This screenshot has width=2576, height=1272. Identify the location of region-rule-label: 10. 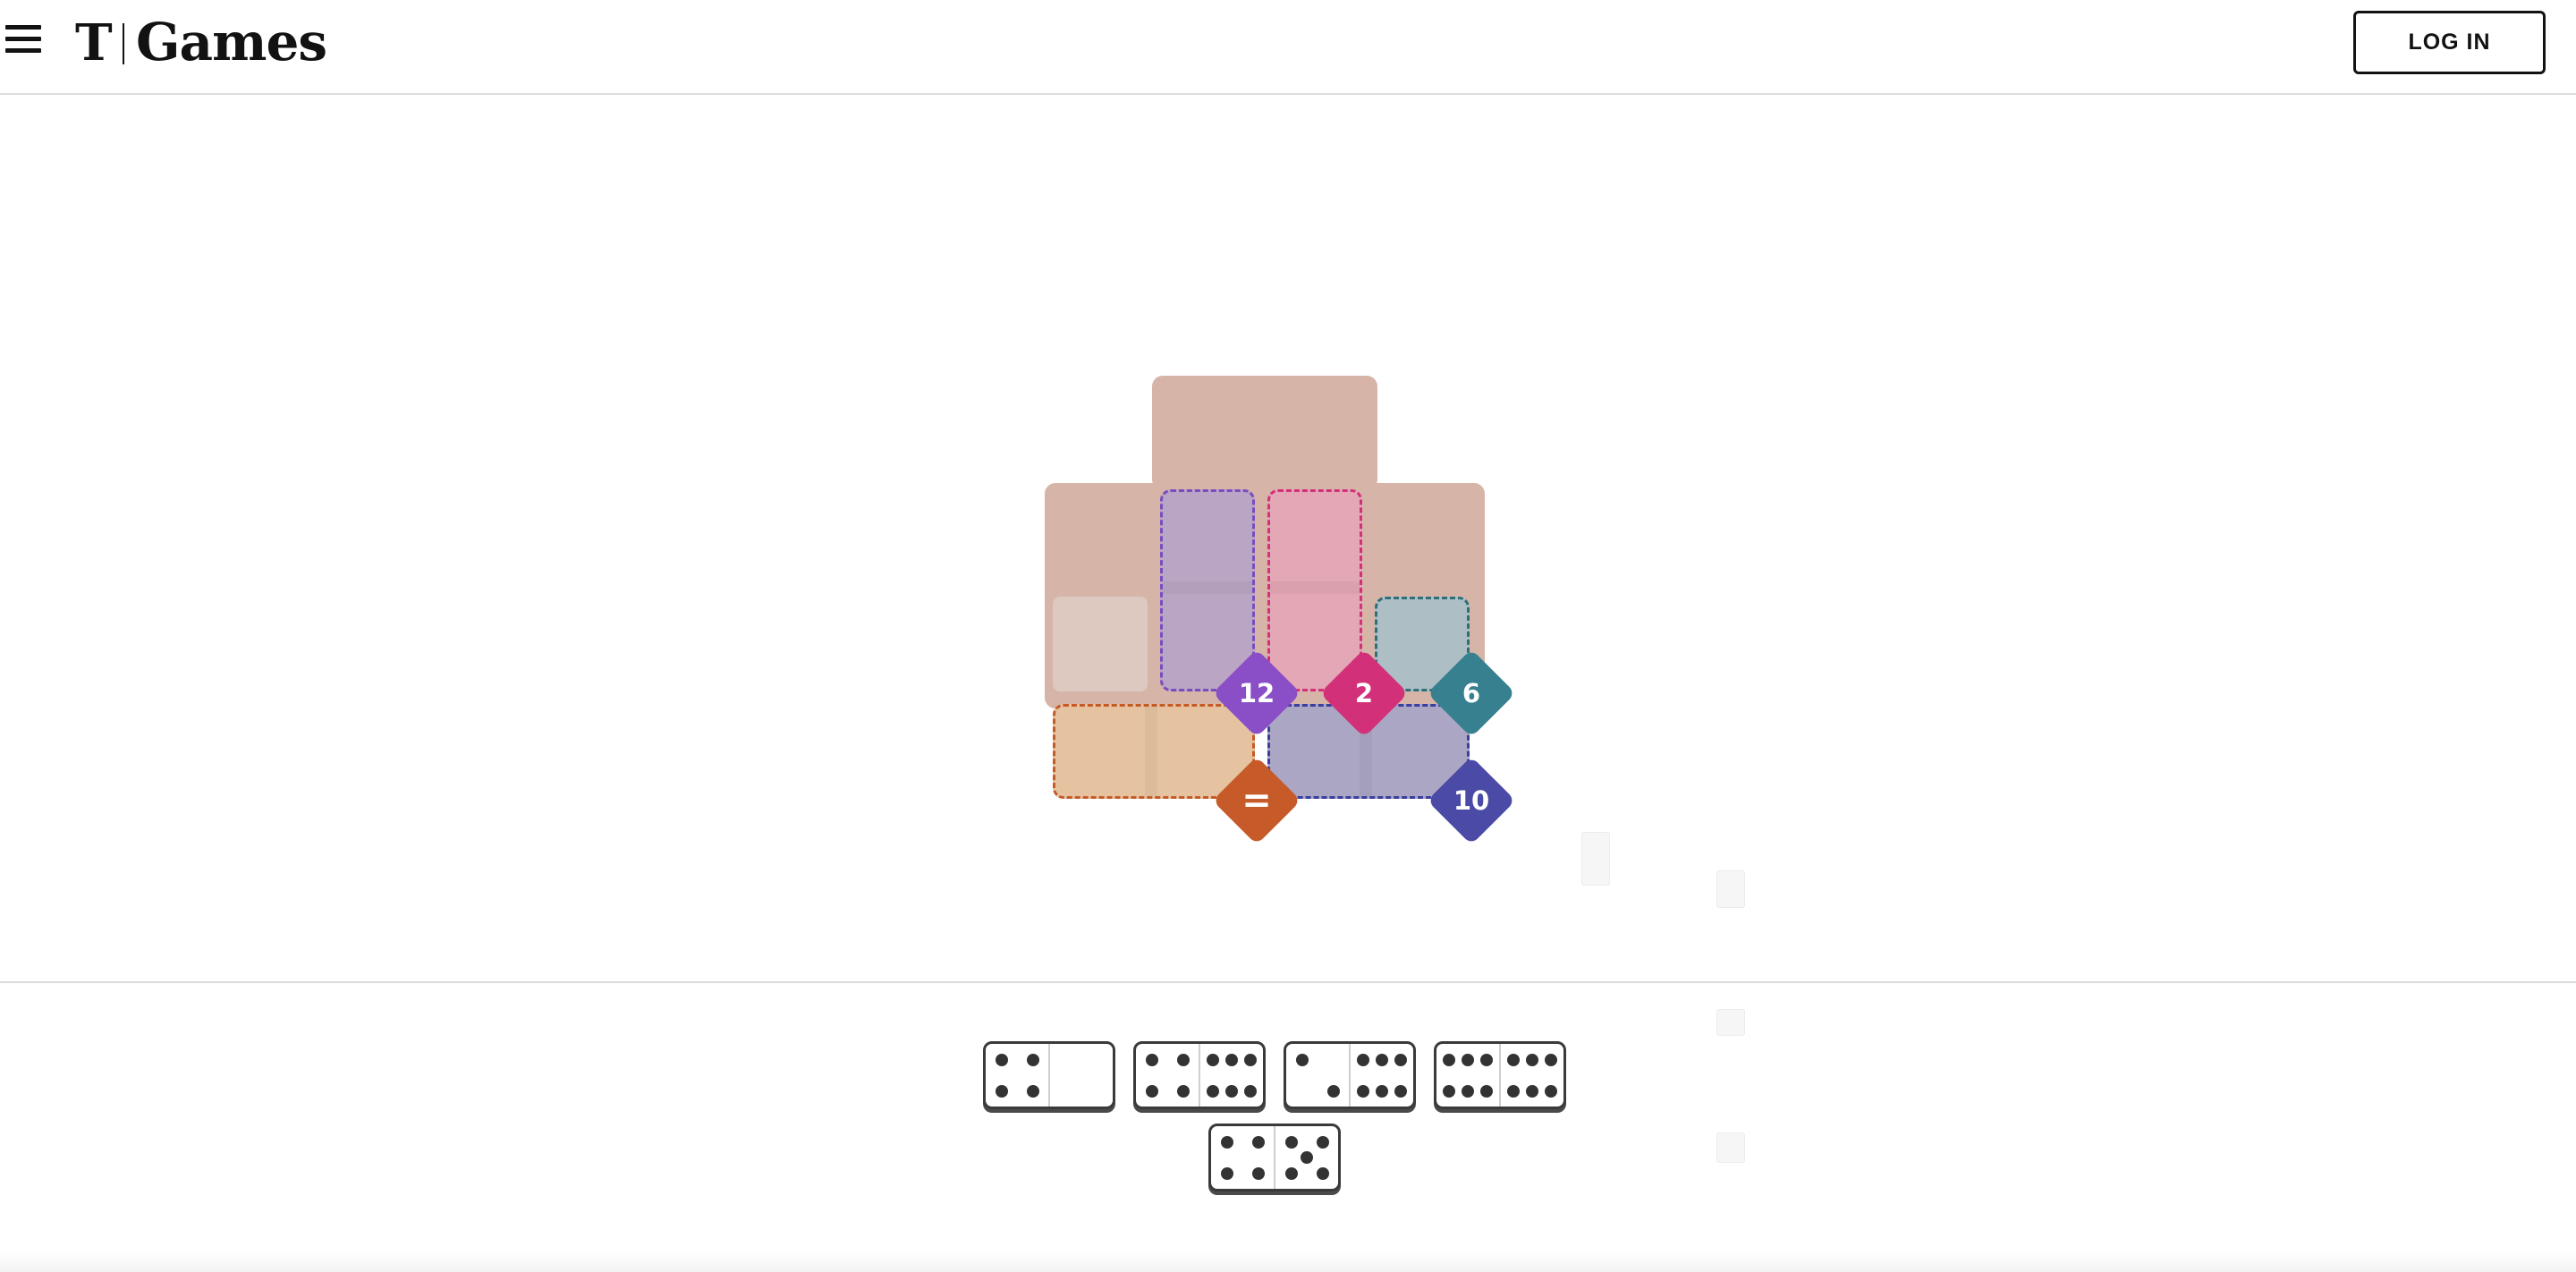
(1471, 800).